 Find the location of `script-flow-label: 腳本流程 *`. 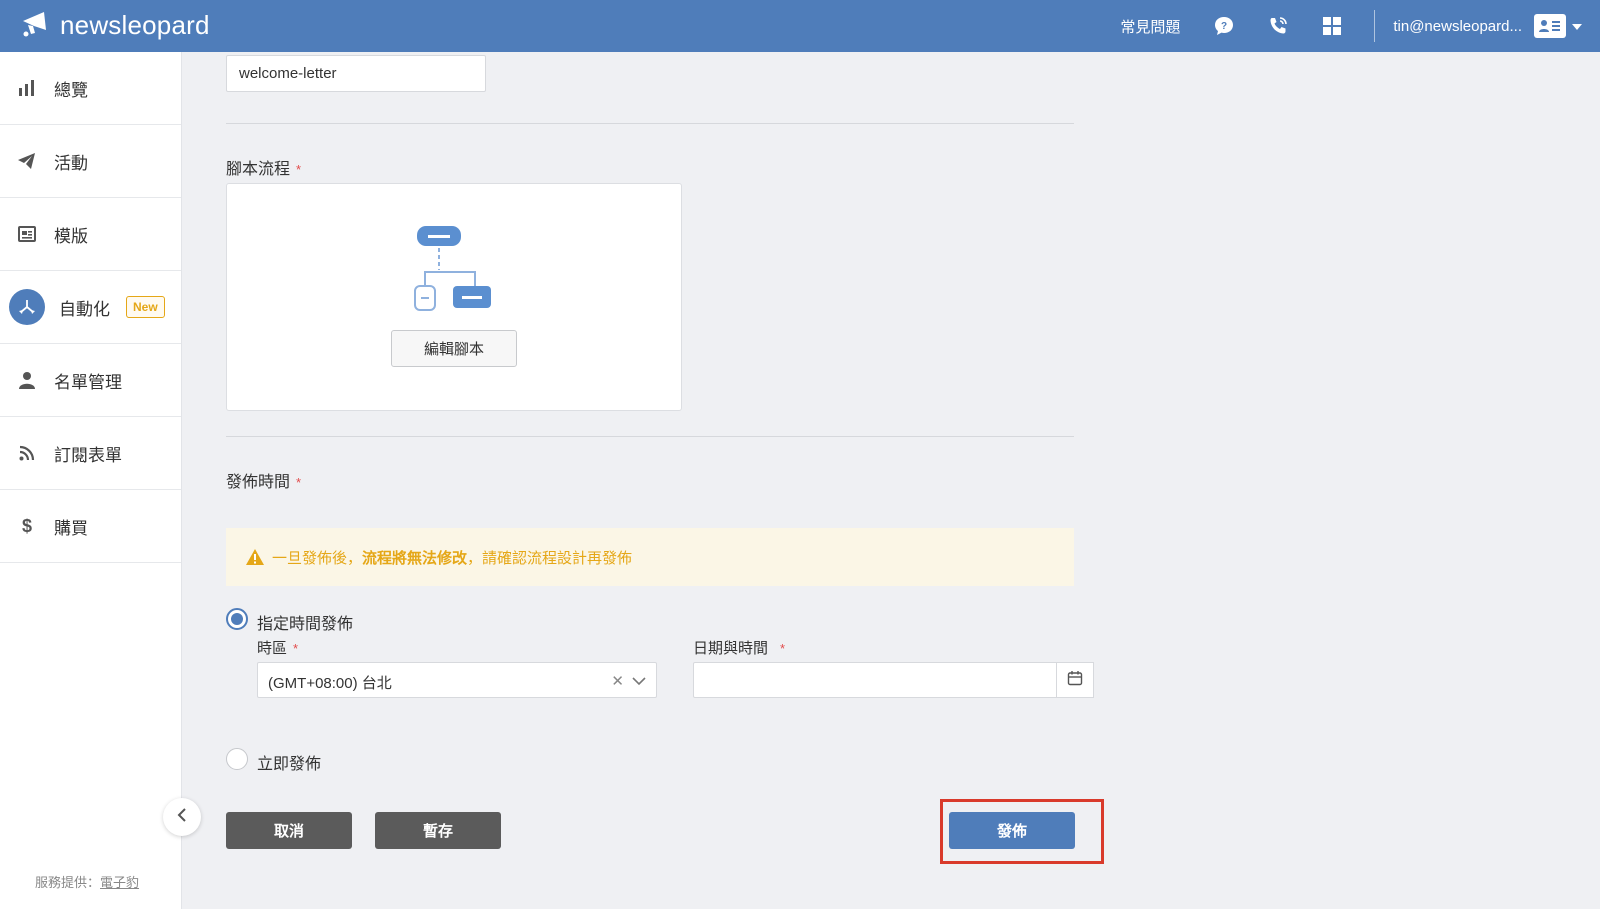

script-flow-label: 腳本流程 * is located at coordinates (263, 167).